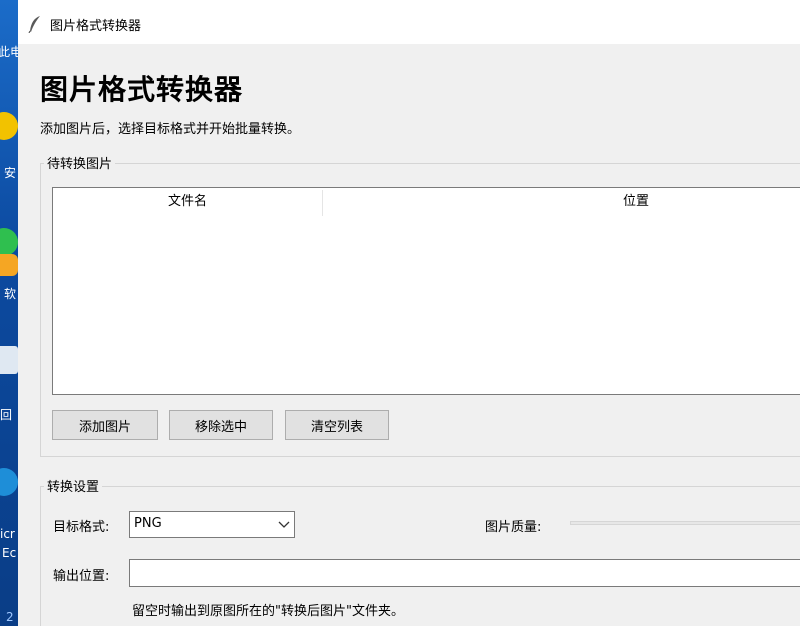 The width and height of the screenshot is (800, 626). What do you see at coordinates (409, 22) in the screenshot?
I see `title-bar: 图片格式转换器` at bounding box center [409, 22].